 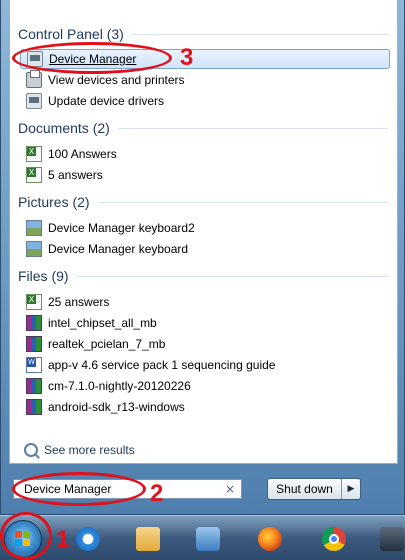 I want to click on media-player-icon, so click(x=208, y=539).